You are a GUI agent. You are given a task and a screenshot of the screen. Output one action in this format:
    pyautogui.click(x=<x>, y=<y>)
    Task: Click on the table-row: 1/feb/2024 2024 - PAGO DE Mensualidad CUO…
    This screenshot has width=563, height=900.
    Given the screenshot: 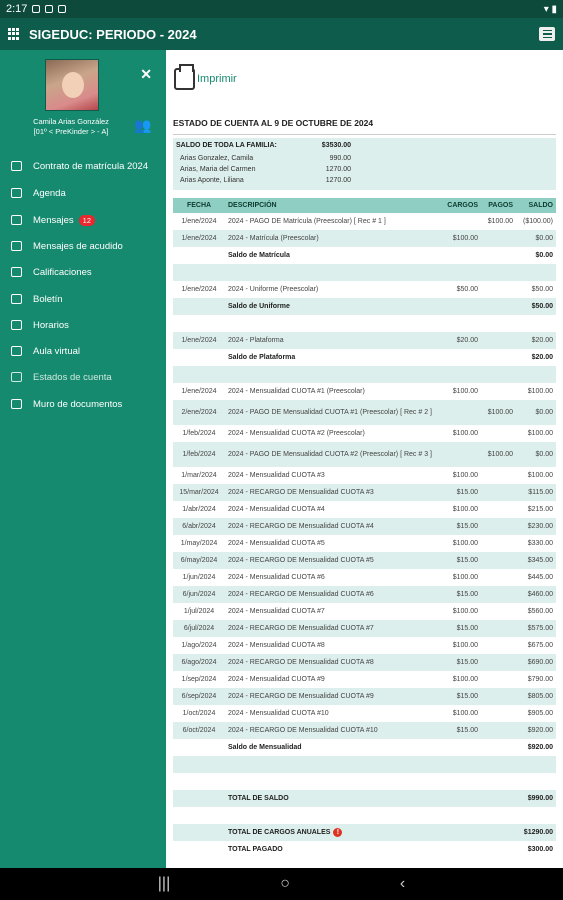 What is the action you would take?
    pyautogui.click(x=364, y=454)
    